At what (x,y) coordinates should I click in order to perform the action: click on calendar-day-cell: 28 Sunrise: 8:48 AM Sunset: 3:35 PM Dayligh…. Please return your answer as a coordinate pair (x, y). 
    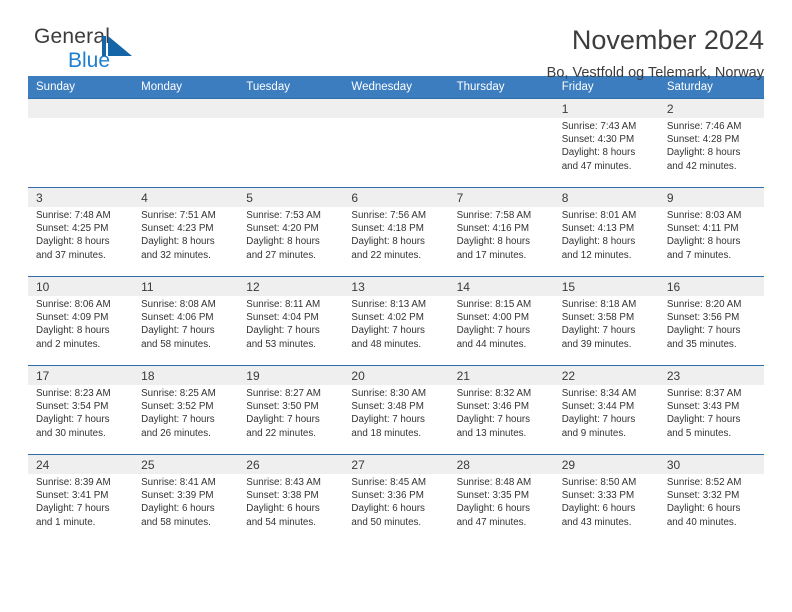
    Looking at the image, I should click on (501, 499).